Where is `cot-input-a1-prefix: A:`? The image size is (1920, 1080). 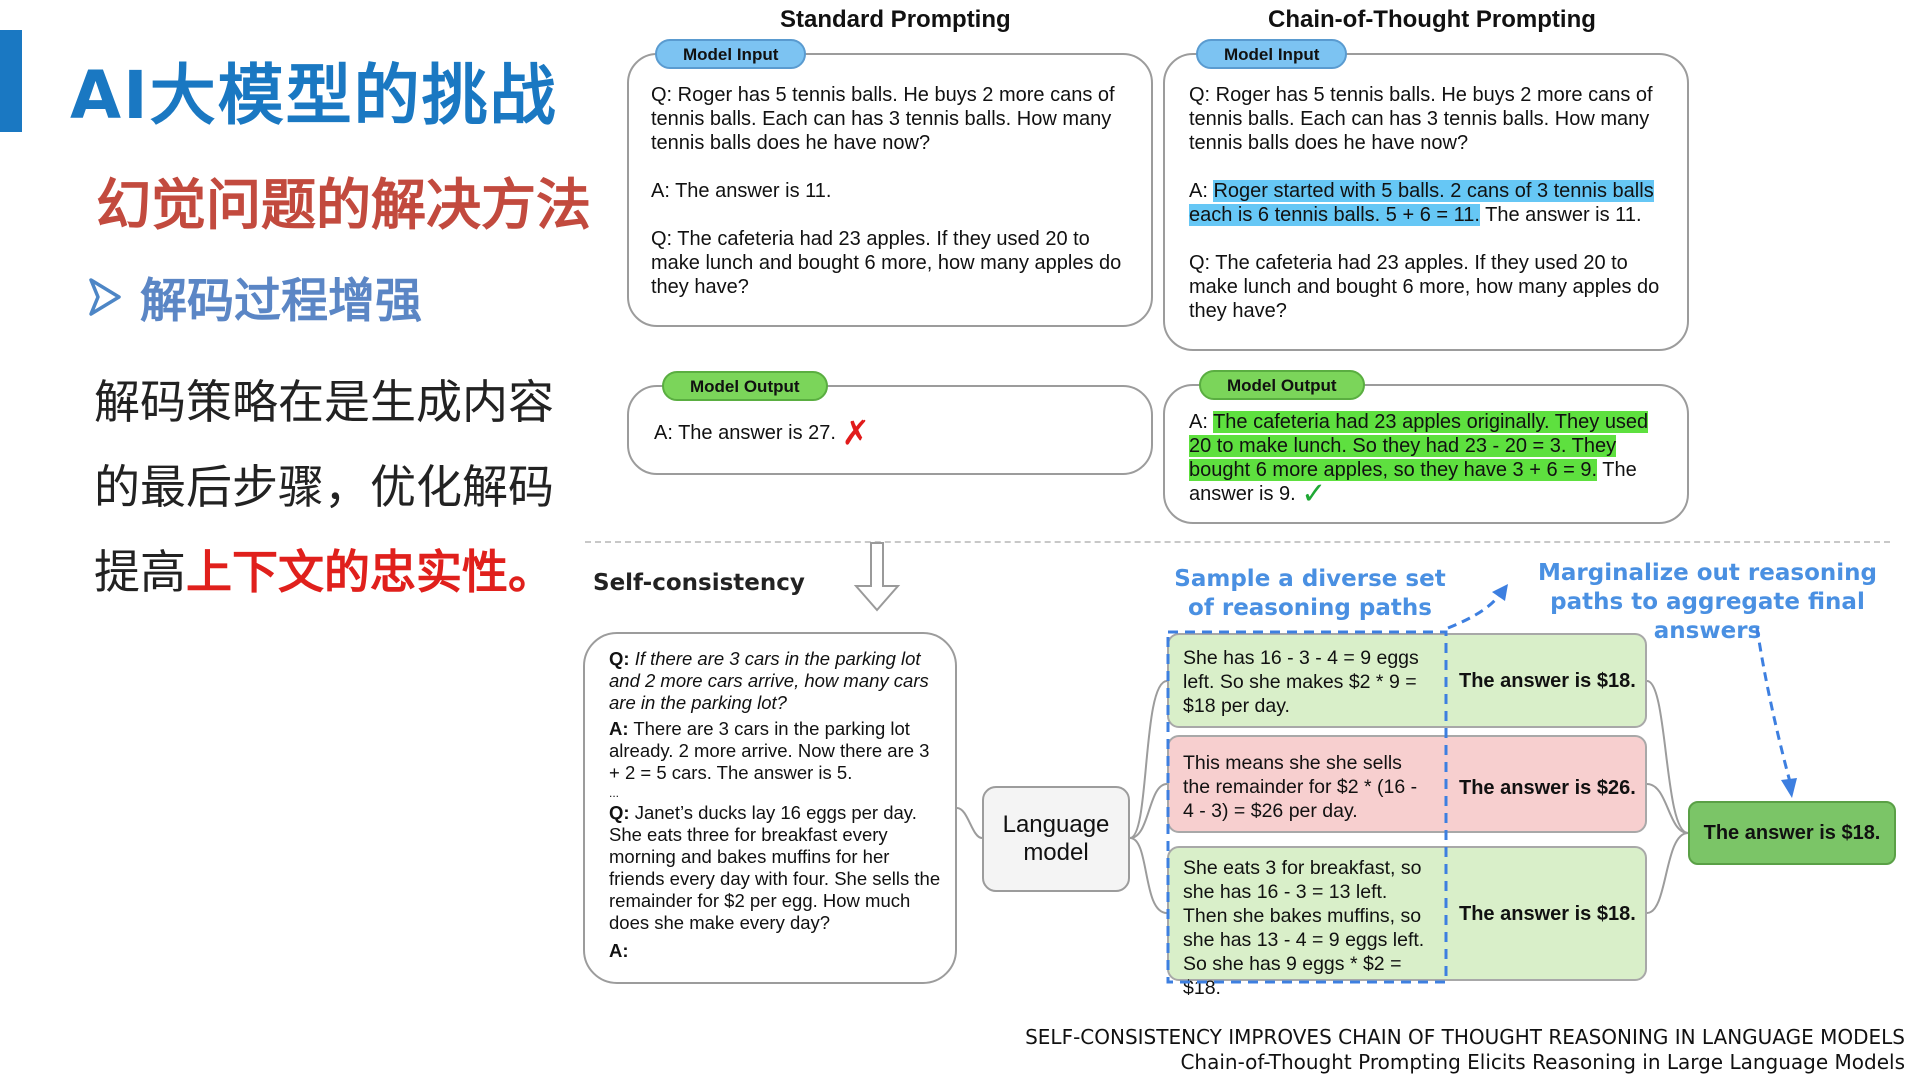 cot-input-a1-prefix: A: is located at coordinates (1201, 191).